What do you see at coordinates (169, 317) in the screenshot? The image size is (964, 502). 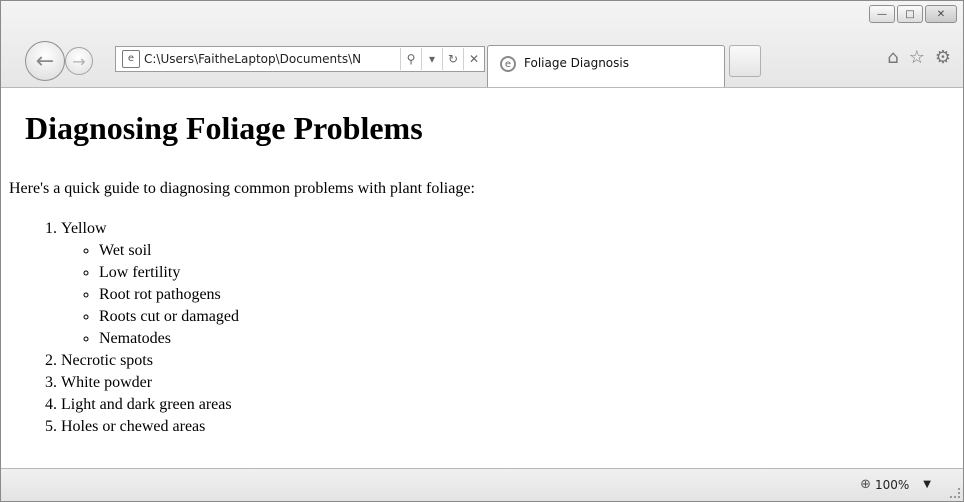 I see `sub-list-item: Roots cut or damaged` at bounding box center [169, 317].